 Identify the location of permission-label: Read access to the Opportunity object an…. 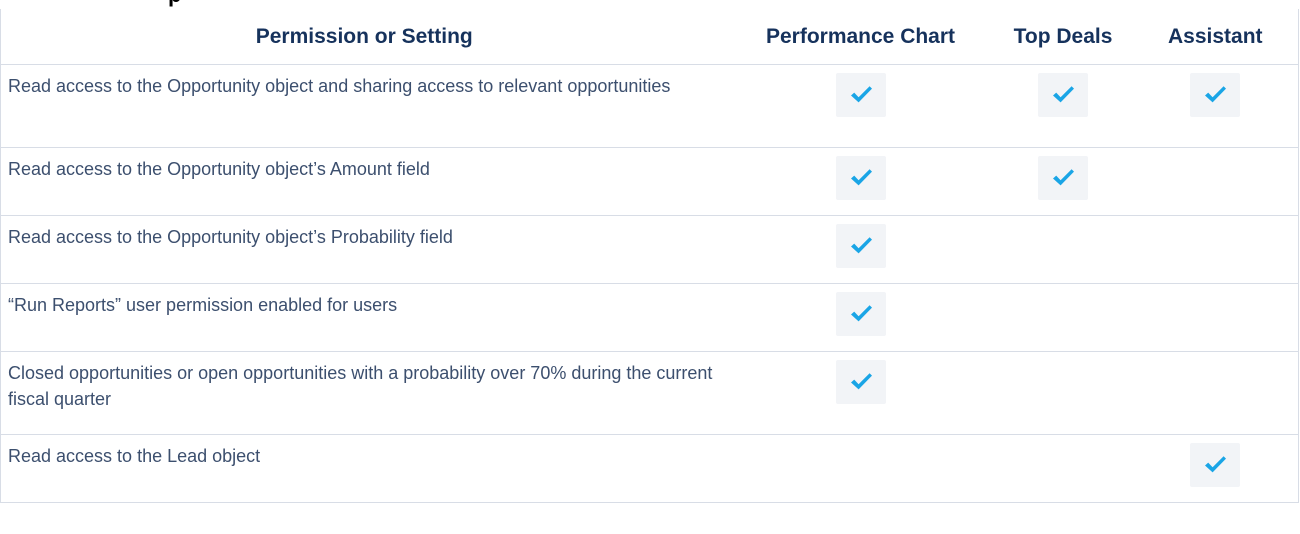
(364, 106).